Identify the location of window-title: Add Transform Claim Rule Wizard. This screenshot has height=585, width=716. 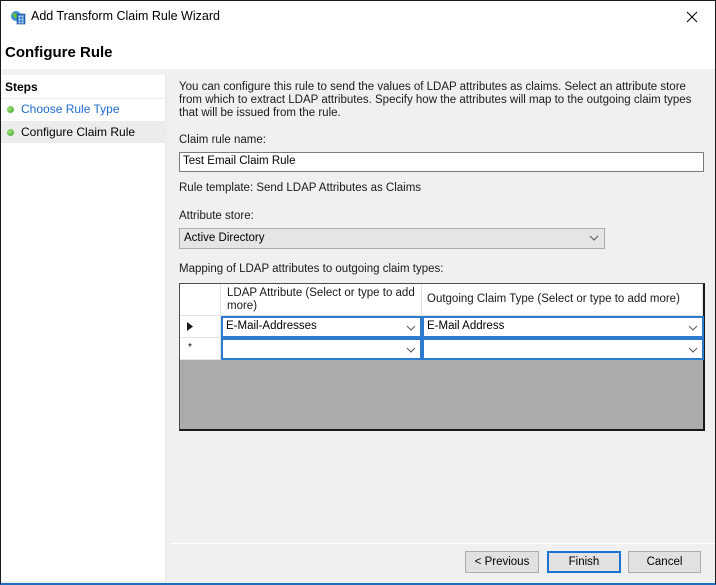
(125, 16).